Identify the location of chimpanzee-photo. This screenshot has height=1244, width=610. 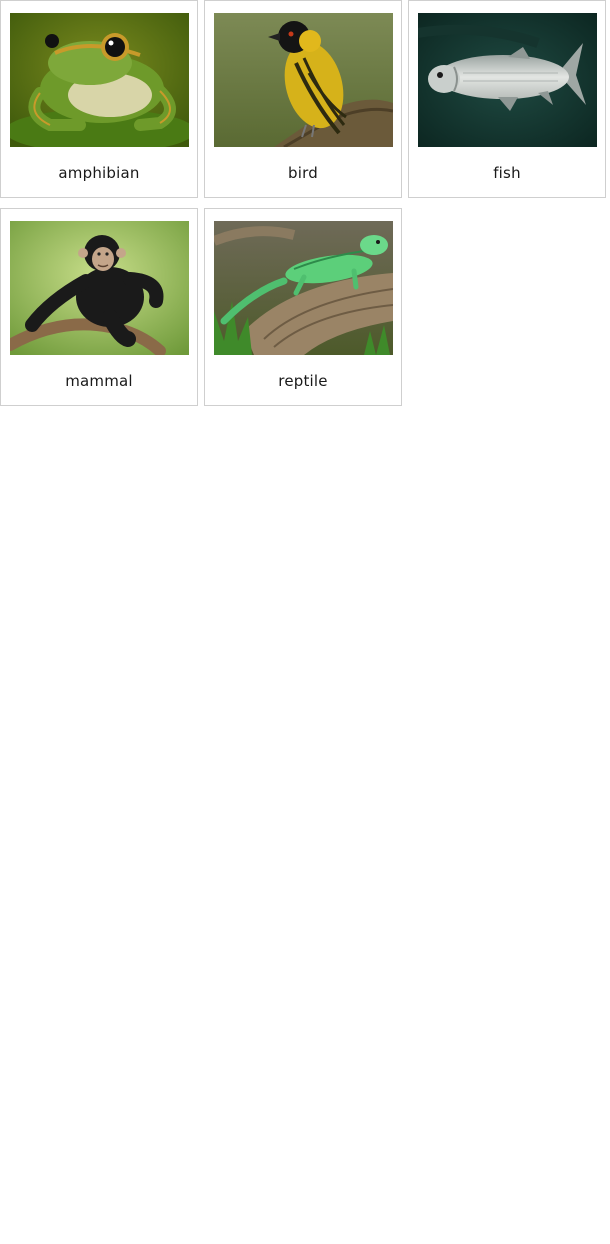
(99, 288).